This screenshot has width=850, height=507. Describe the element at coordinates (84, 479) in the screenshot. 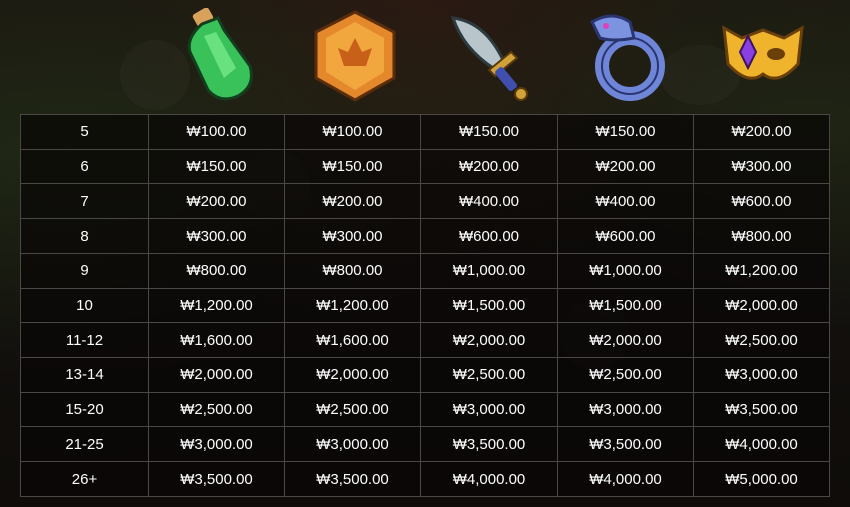

I see `symbol-count-cell: 26+` at that location.